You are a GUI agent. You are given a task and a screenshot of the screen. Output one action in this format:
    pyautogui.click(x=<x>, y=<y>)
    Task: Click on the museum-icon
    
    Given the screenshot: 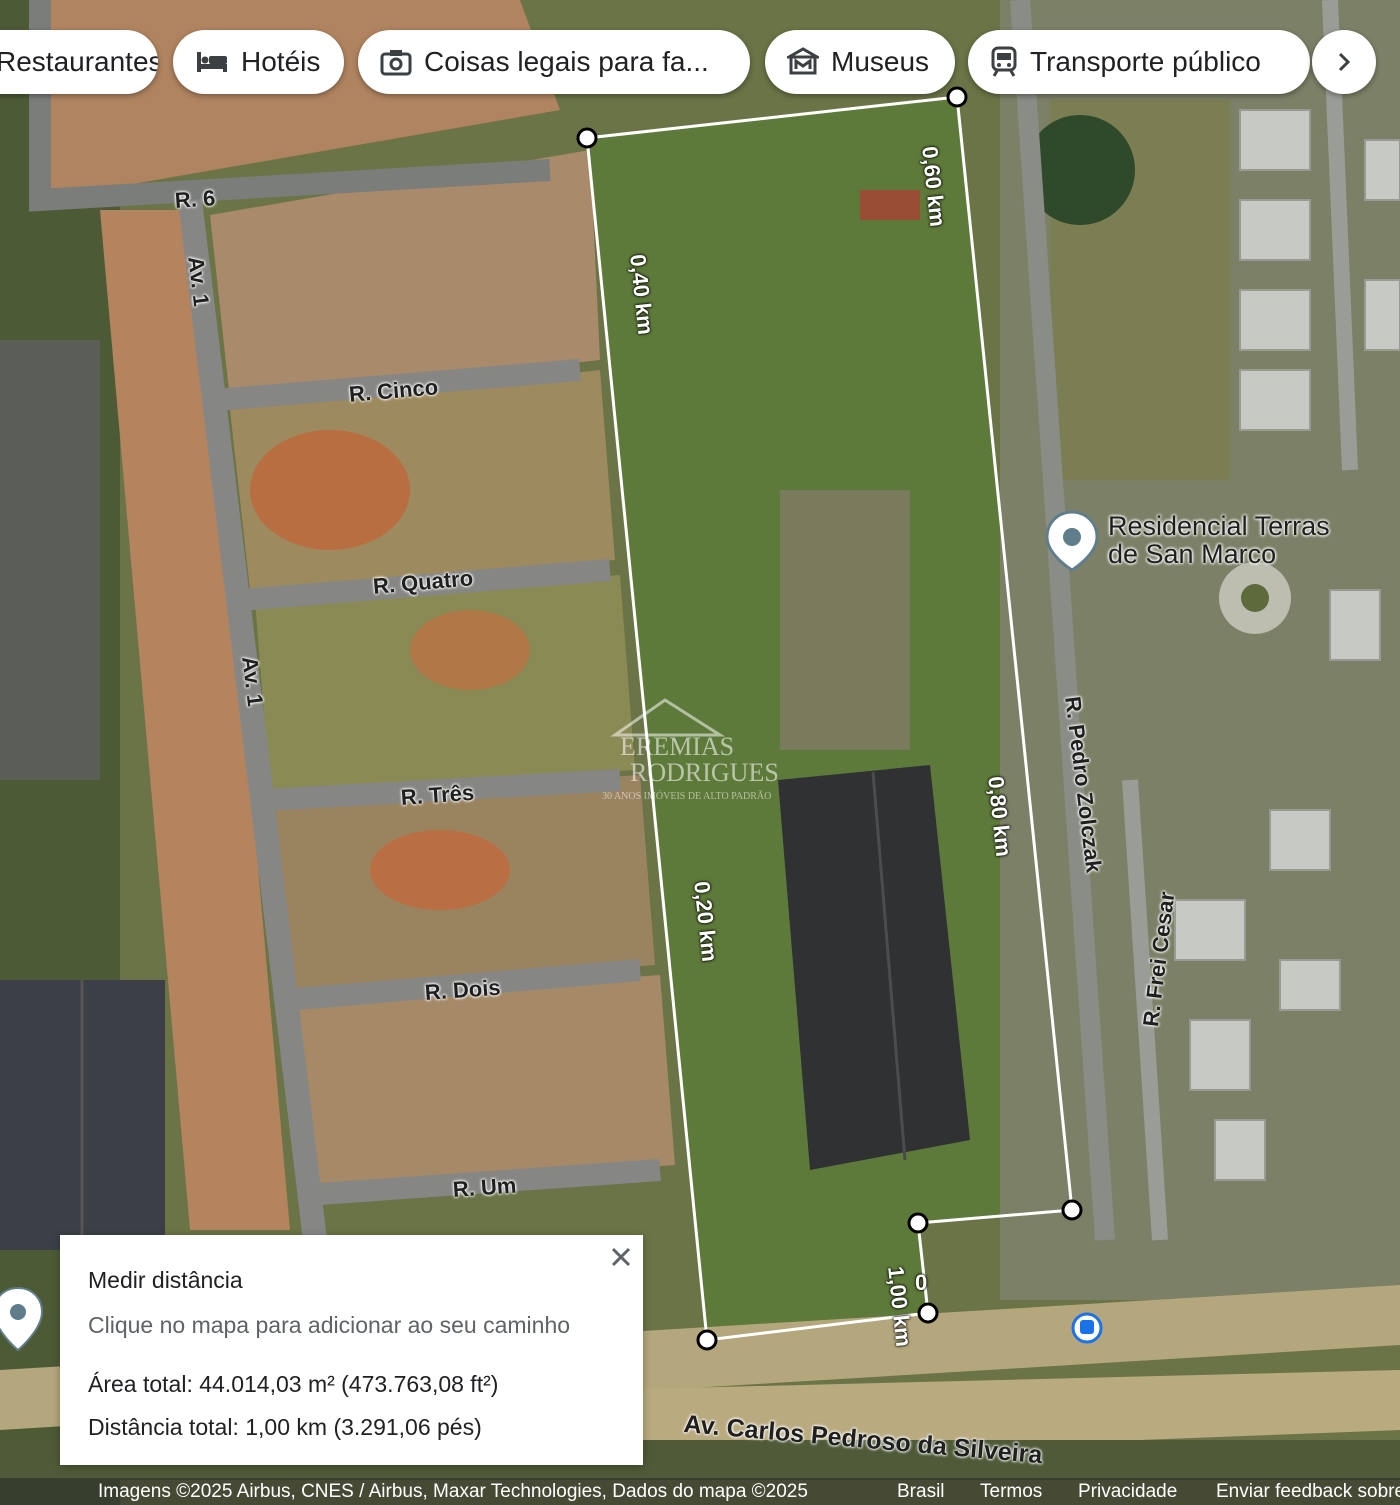 What is the action you would take?
    pyautogui.click(x=803, y=61)
    